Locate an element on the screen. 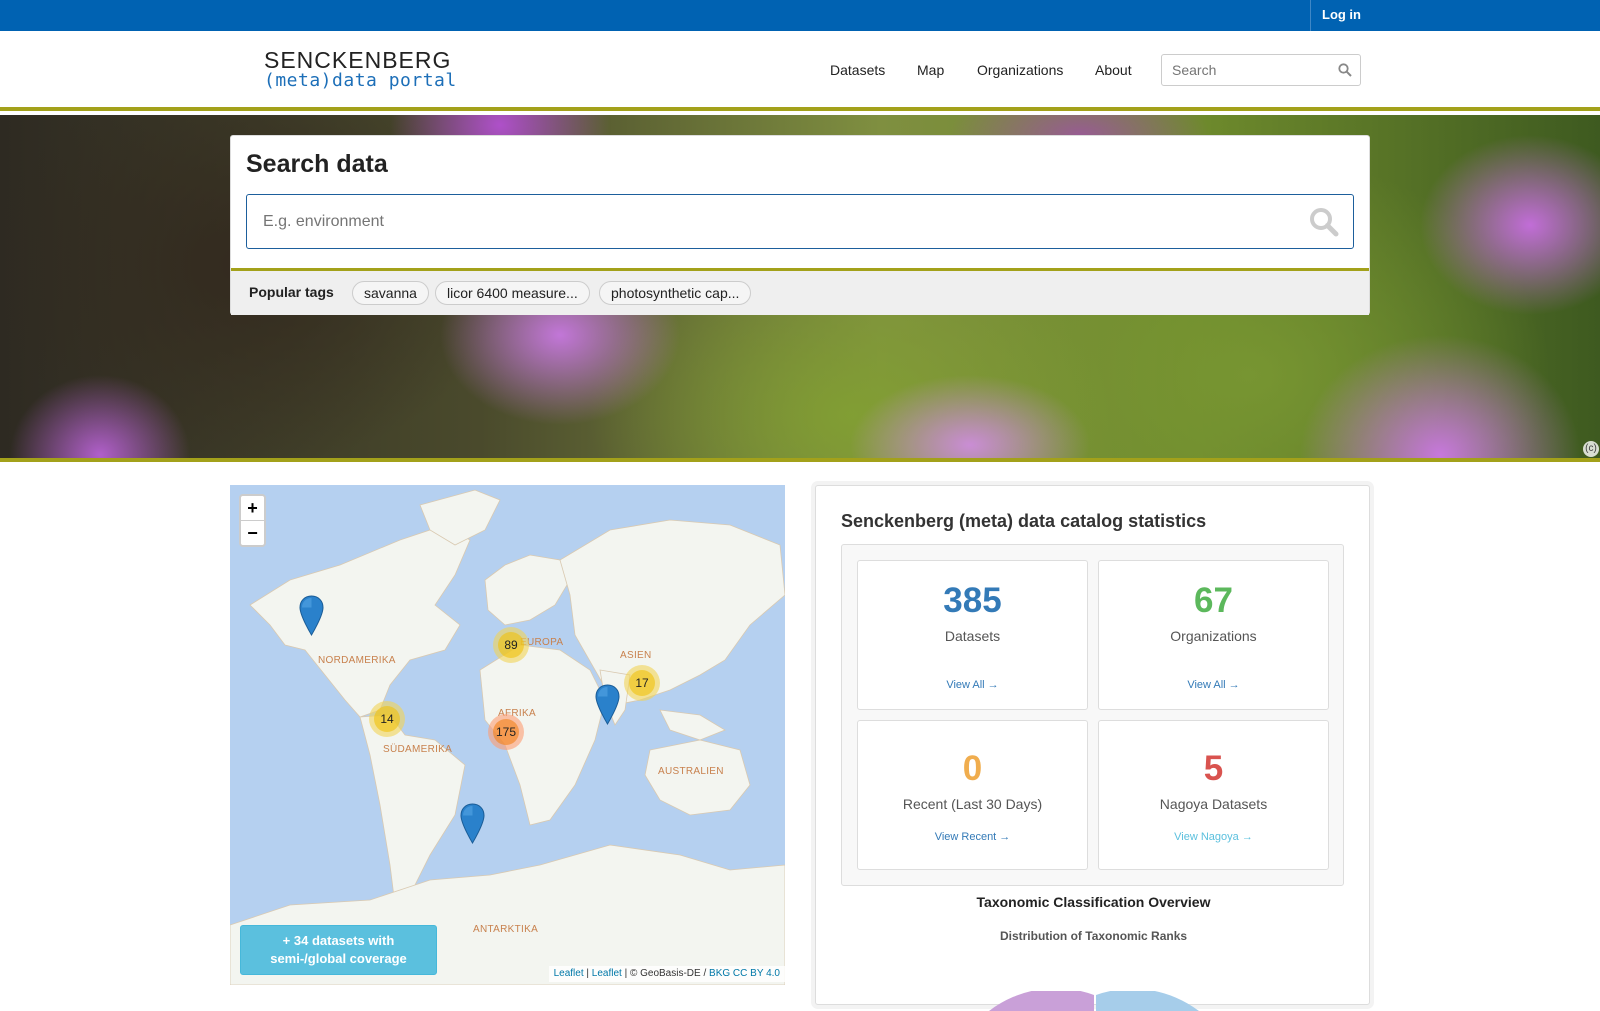  label-suedamerika: SÜDAMERIKA is located at coordinates (418, 749).